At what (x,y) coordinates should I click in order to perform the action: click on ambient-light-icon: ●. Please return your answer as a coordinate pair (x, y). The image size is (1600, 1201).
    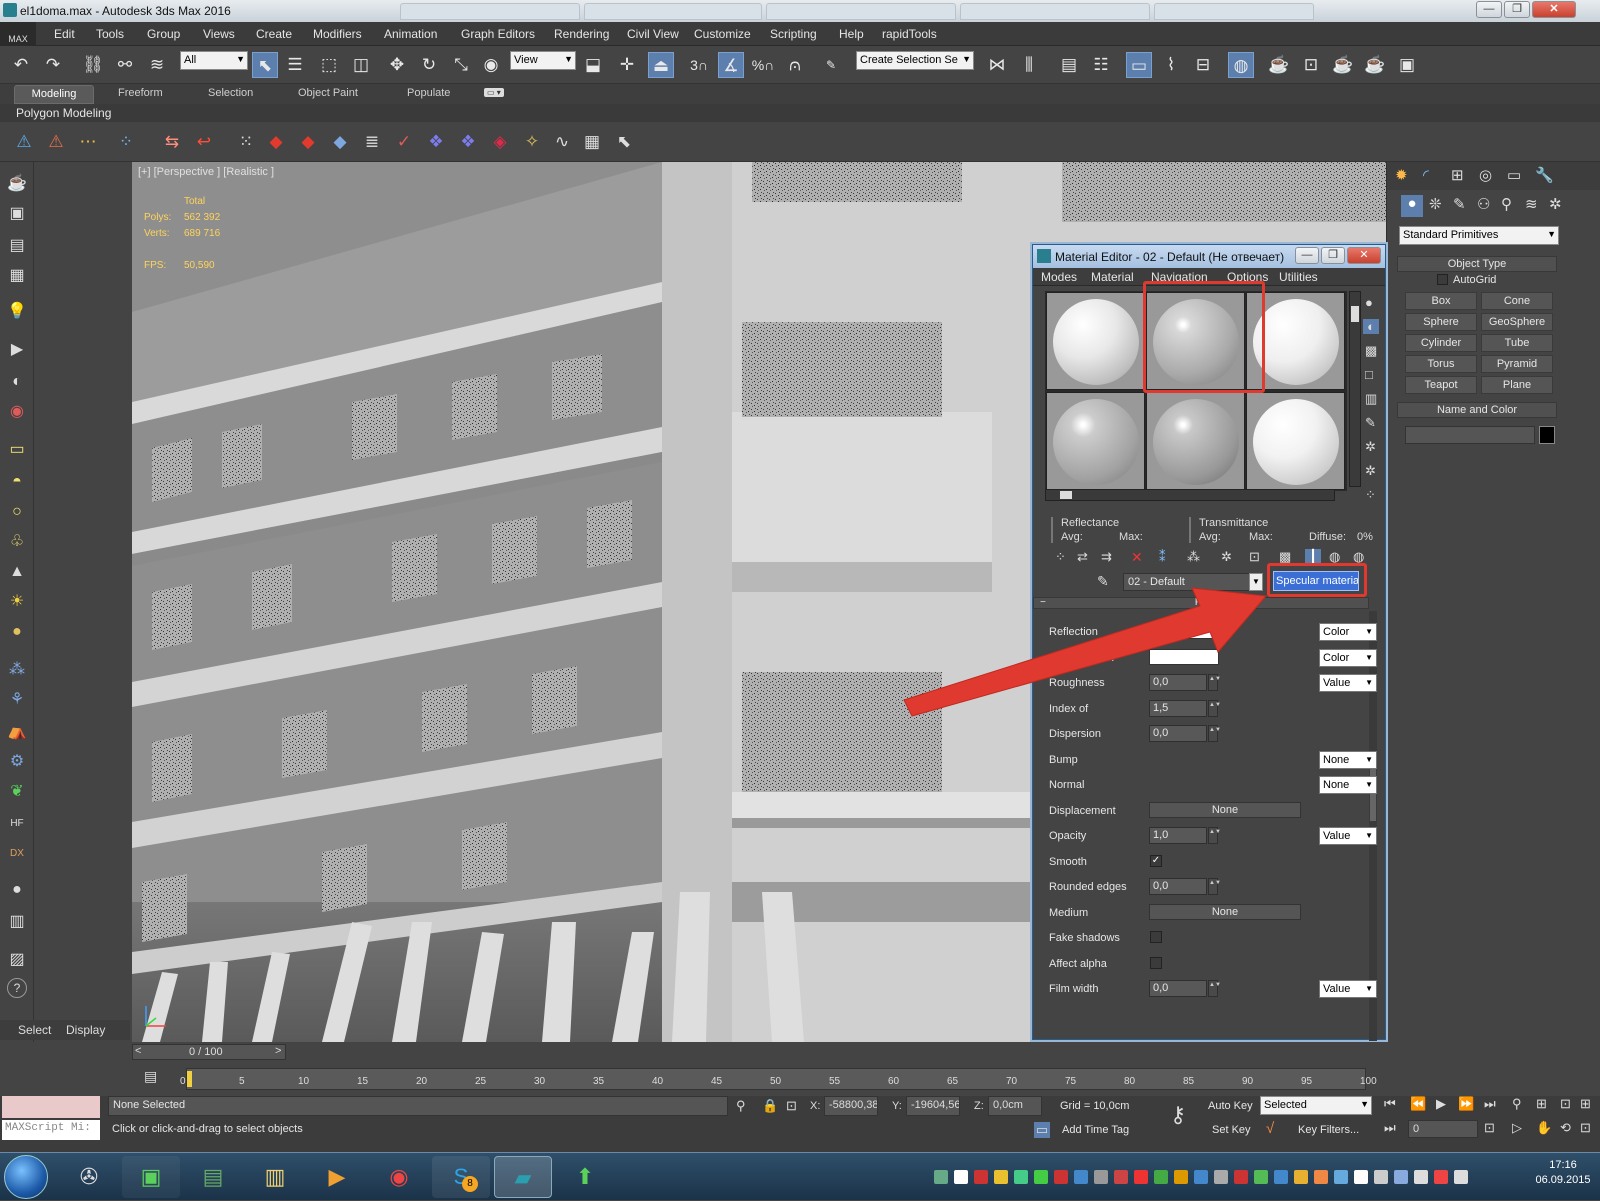
    Looking at the image, I should click on (17, 632).